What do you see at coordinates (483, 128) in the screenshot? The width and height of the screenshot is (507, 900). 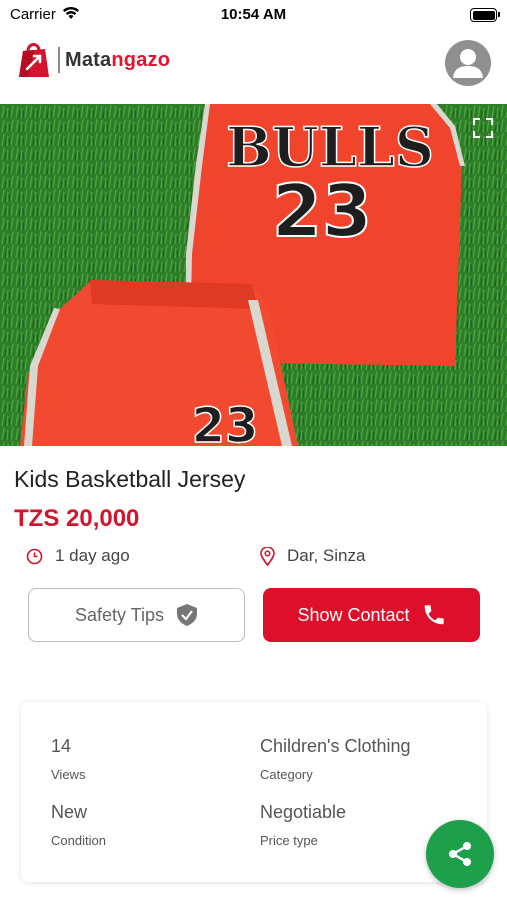 I see `expand-icon` at bounding box center [483, 128].